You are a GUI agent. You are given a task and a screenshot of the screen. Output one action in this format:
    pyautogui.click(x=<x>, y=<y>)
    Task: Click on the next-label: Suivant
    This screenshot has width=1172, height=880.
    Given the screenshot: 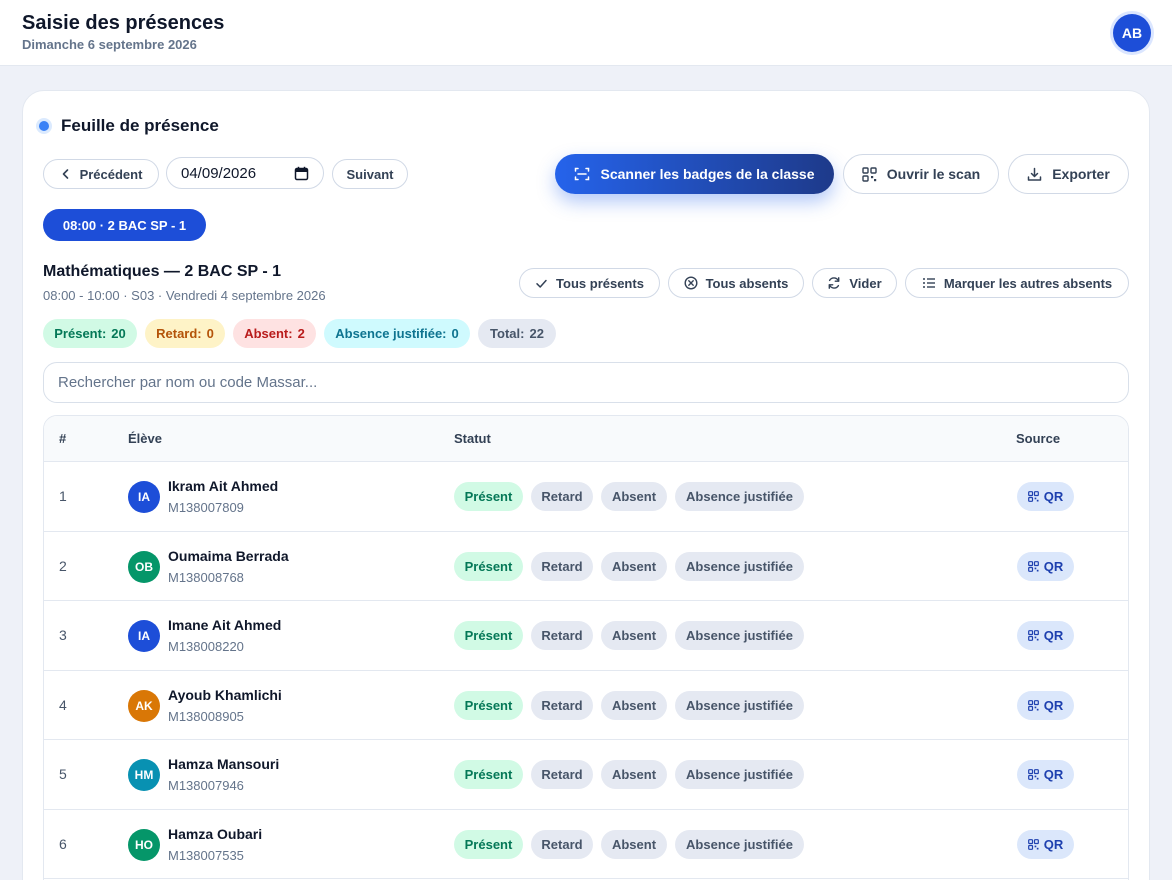 What is the action you would take?
    pyautogui.click(x=370, y=174)
    